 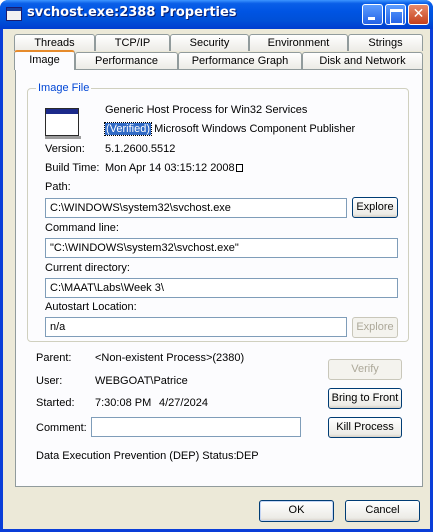 What do you see at coordinates (87, 268) in the screenshot?
I see `current-directory-label: Current directory:` at bounding box center [87, 268].